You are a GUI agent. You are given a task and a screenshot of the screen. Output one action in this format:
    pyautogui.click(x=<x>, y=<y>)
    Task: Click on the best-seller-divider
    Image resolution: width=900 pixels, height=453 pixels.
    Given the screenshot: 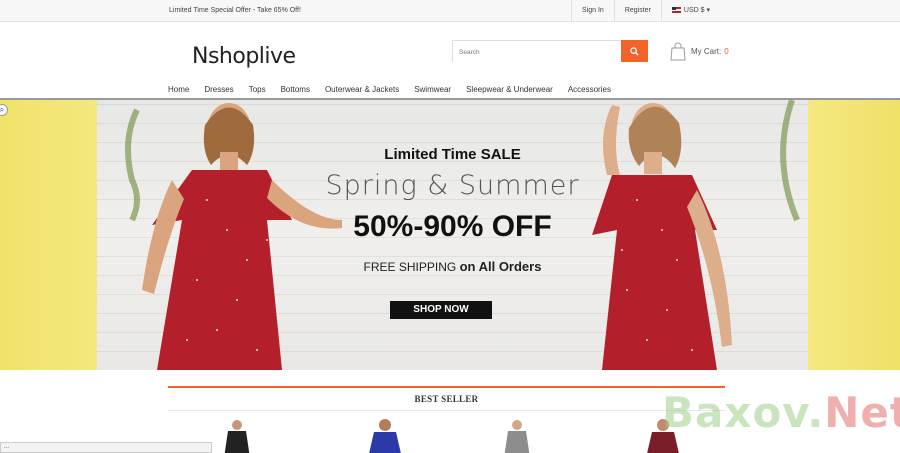 What is the action you would take?
    pyautogui.click(x=446, y=387)
    